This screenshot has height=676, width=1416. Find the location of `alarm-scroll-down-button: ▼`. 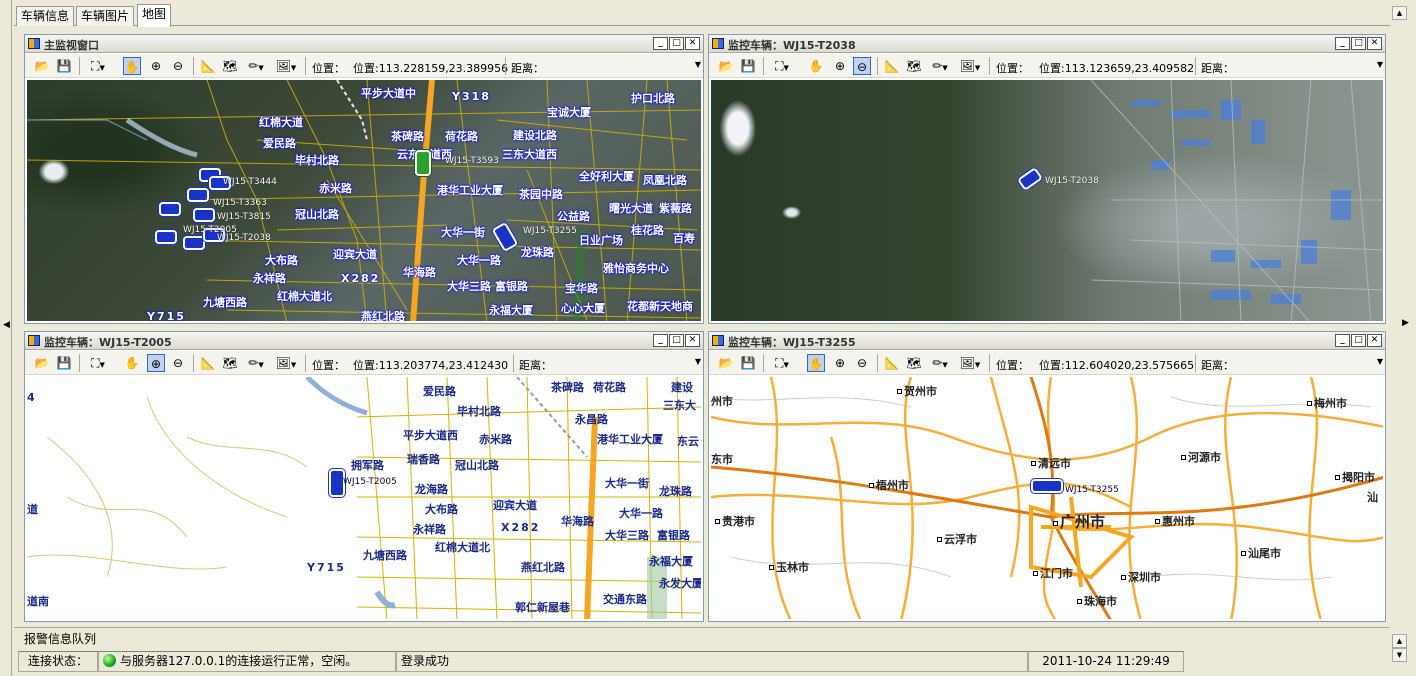

alarm-scroll-down-button: ▼ is located at coordinates (1399, 655).